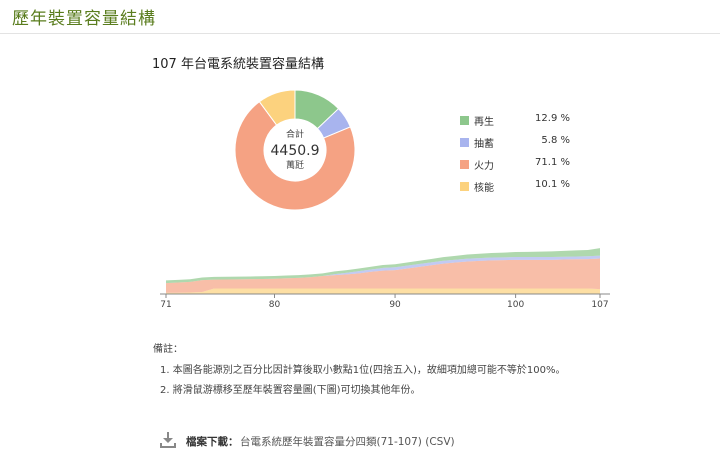 Image resolution: width=720 pixels, height=470 pixels. What do you see at coordinates (599, 305) in the screenshot?
I see `x-tick-label: 107` at bounding box center [599, 305].